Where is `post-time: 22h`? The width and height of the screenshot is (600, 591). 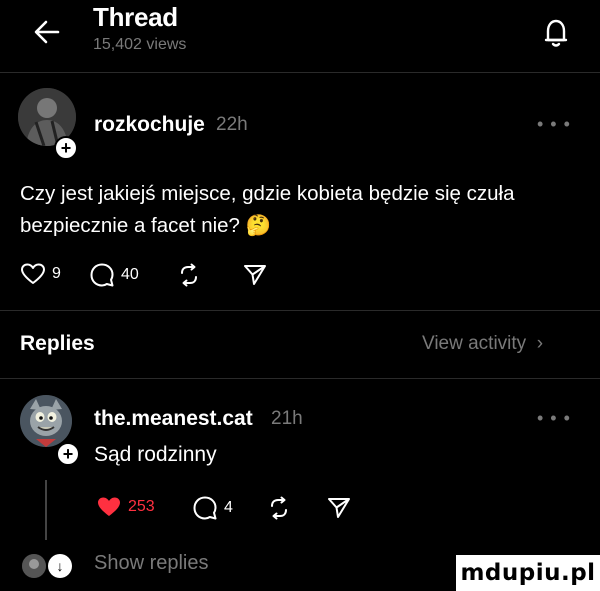
post-time: 22h is located at coordinates (232, 124).